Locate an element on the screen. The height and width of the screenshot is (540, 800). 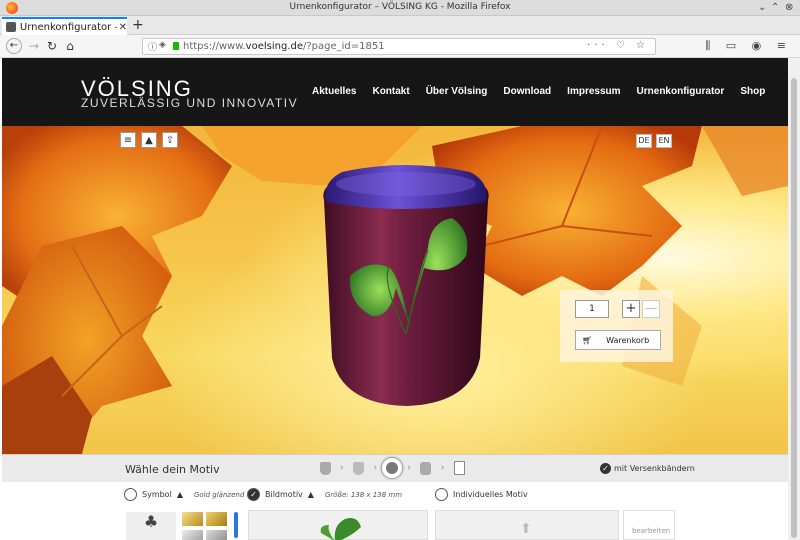
back-icon: ← is located at coordinates (14, 46).